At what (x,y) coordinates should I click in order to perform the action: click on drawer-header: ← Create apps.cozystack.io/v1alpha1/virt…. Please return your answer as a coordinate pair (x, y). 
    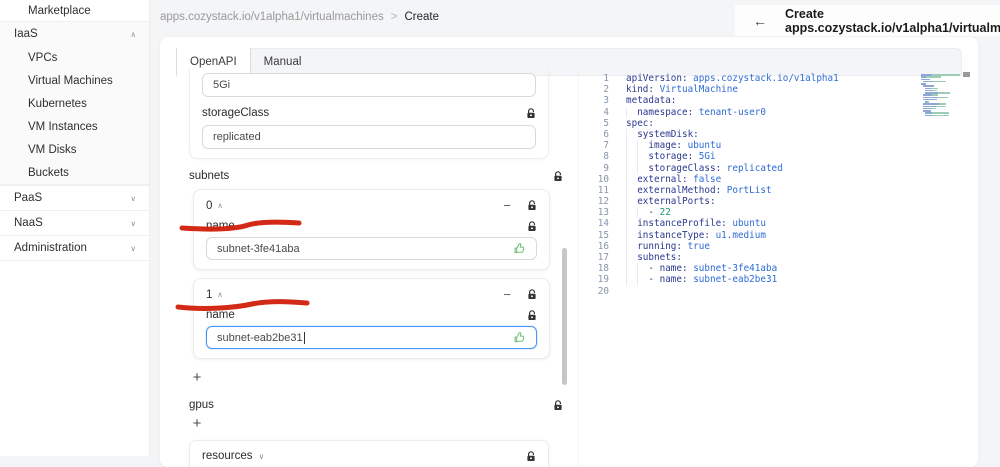
    Looking at the image, I should click on (867, 20).